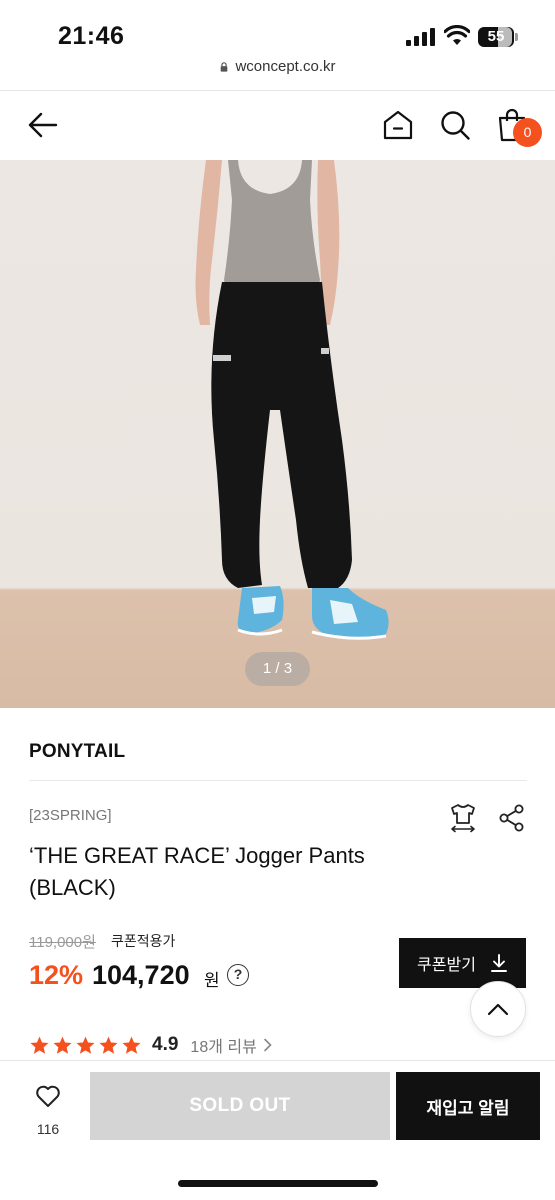 The width and height of the screenshot is (555, 1200). Describe the element at coordinates (285, 66) in the screenshot. I see `url-text: wconcept.co.kr` at that location.